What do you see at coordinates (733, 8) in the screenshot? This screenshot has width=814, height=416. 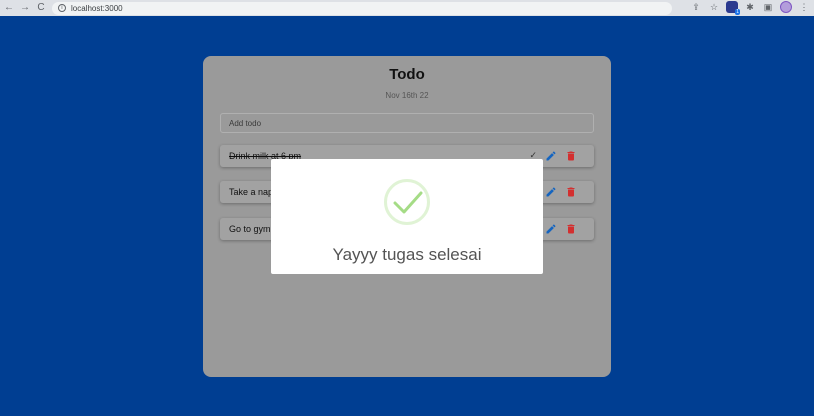 I see `extension-icon: 1` at bounding box center [733, 8].